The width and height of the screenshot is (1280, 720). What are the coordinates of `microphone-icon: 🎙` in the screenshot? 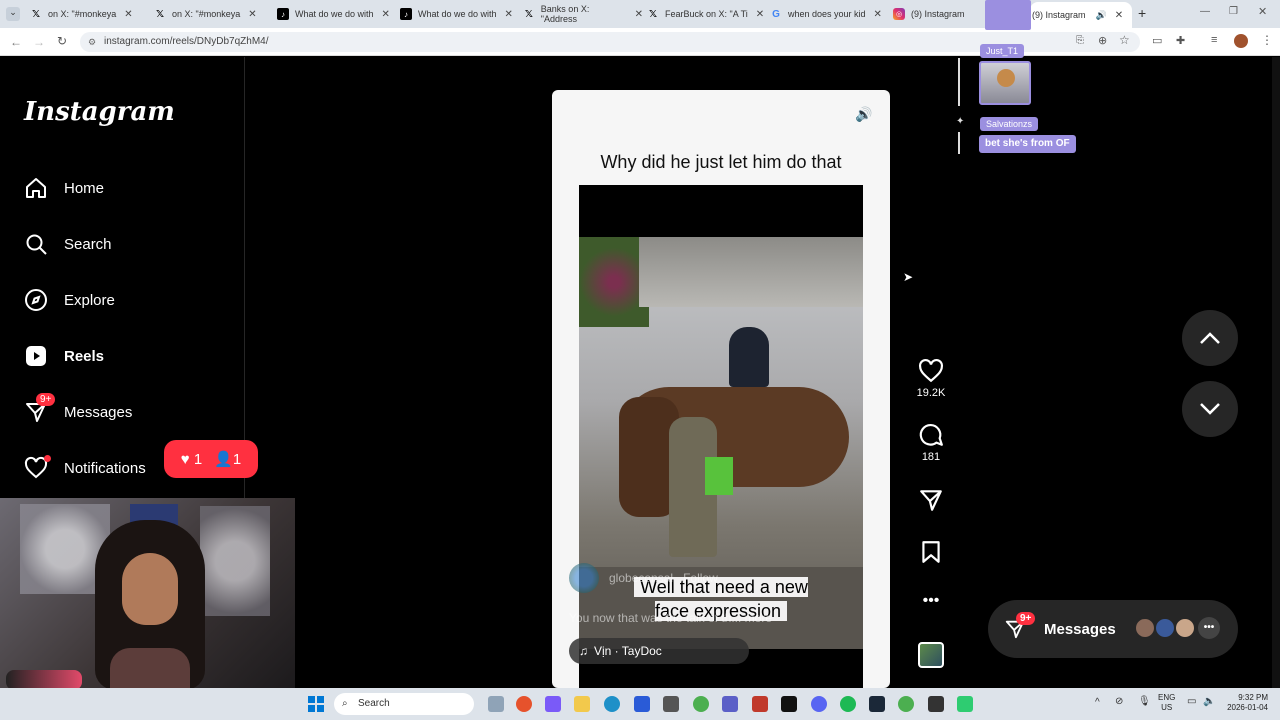 It's located at (1144, 701).